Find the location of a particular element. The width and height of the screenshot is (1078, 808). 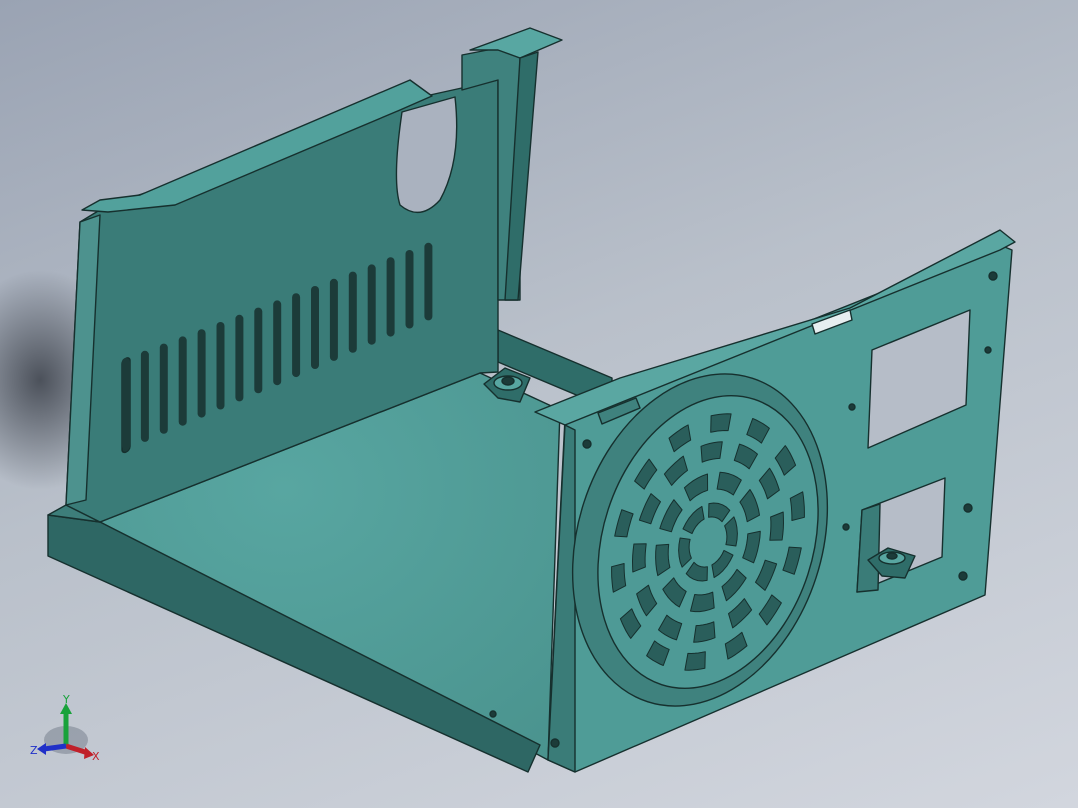

triad-z-axis is located at coordinates (55, 747).